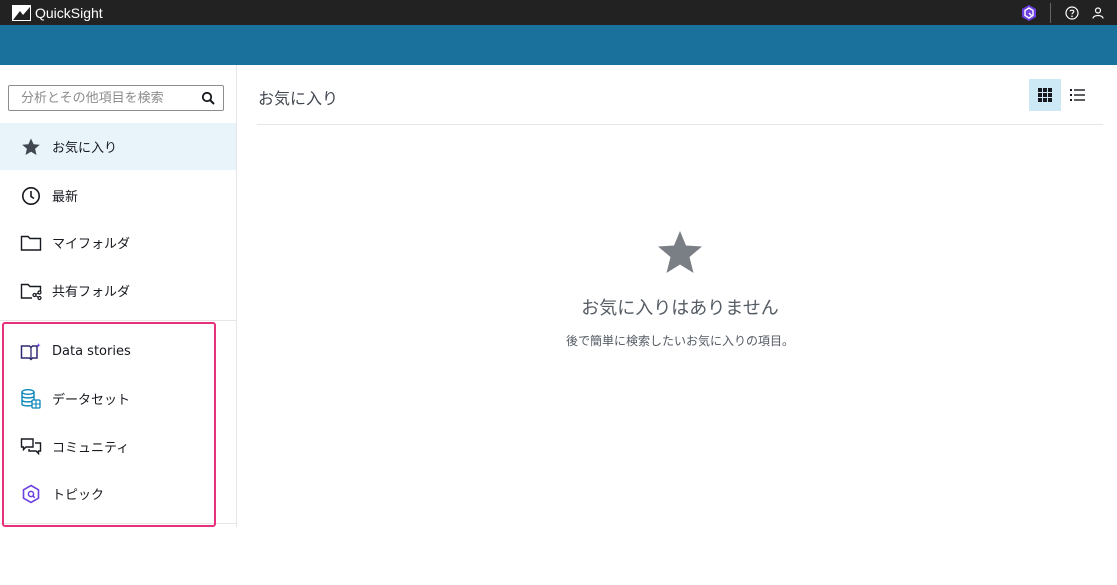  Describe the element at coordinates (118, 320) in the screenshot. I see `sidebar-divider` at that location.